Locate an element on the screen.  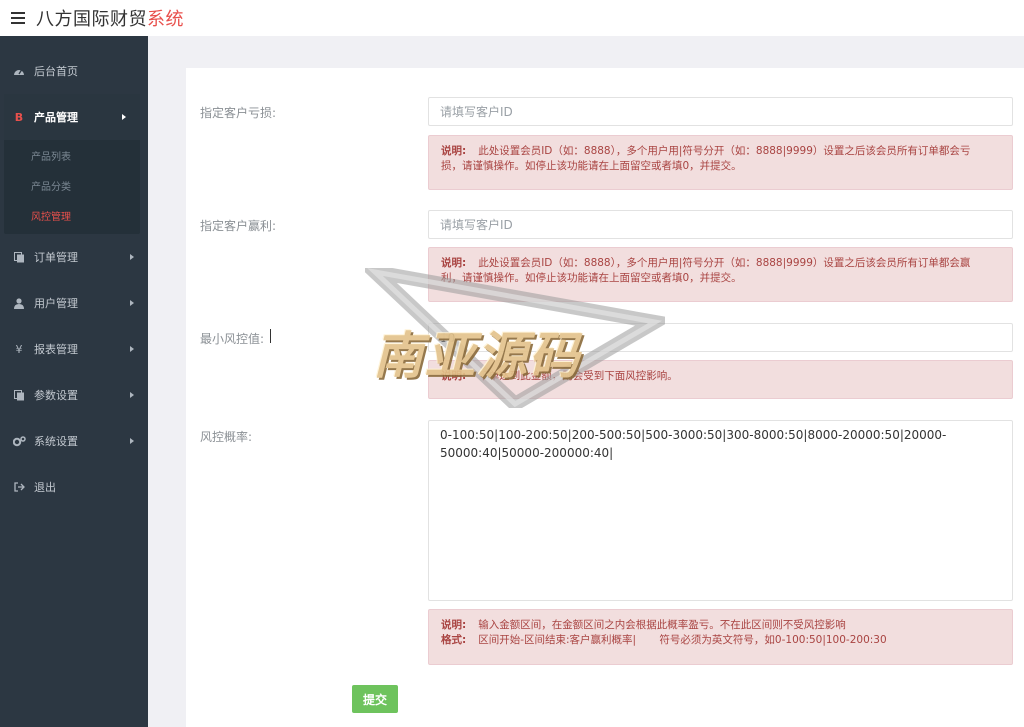
risk-rate-label: 风控概率: is located at coordinates (226, 437).